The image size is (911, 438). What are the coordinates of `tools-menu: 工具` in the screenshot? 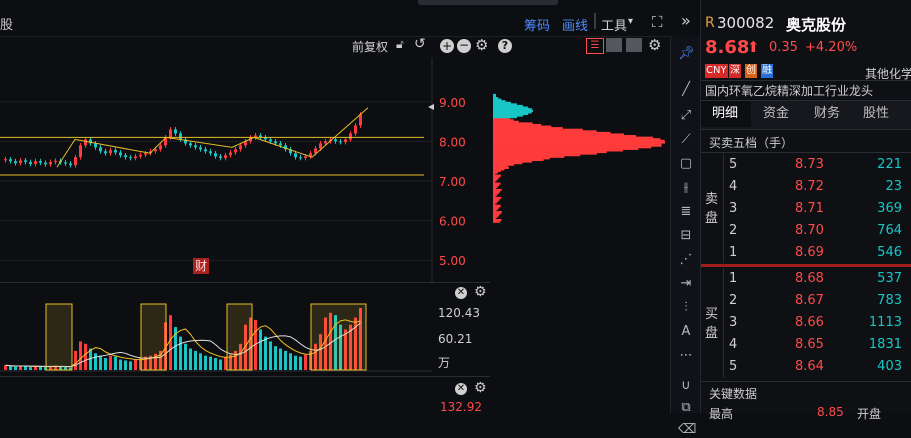 It's located at (614, 24).